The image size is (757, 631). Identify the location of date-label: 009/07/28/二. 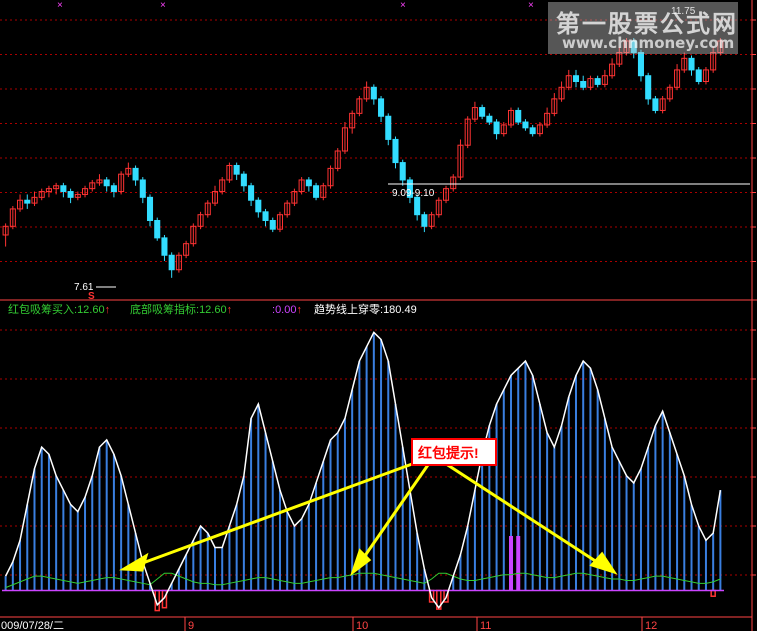
(32, 625).